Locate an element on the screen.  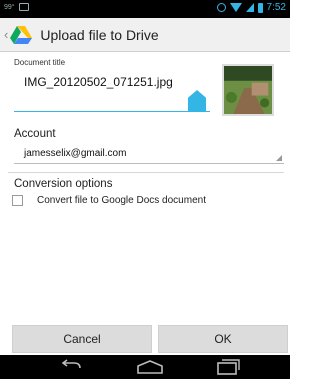
clock-time: 7:52 is located at coordinates (276, 7).